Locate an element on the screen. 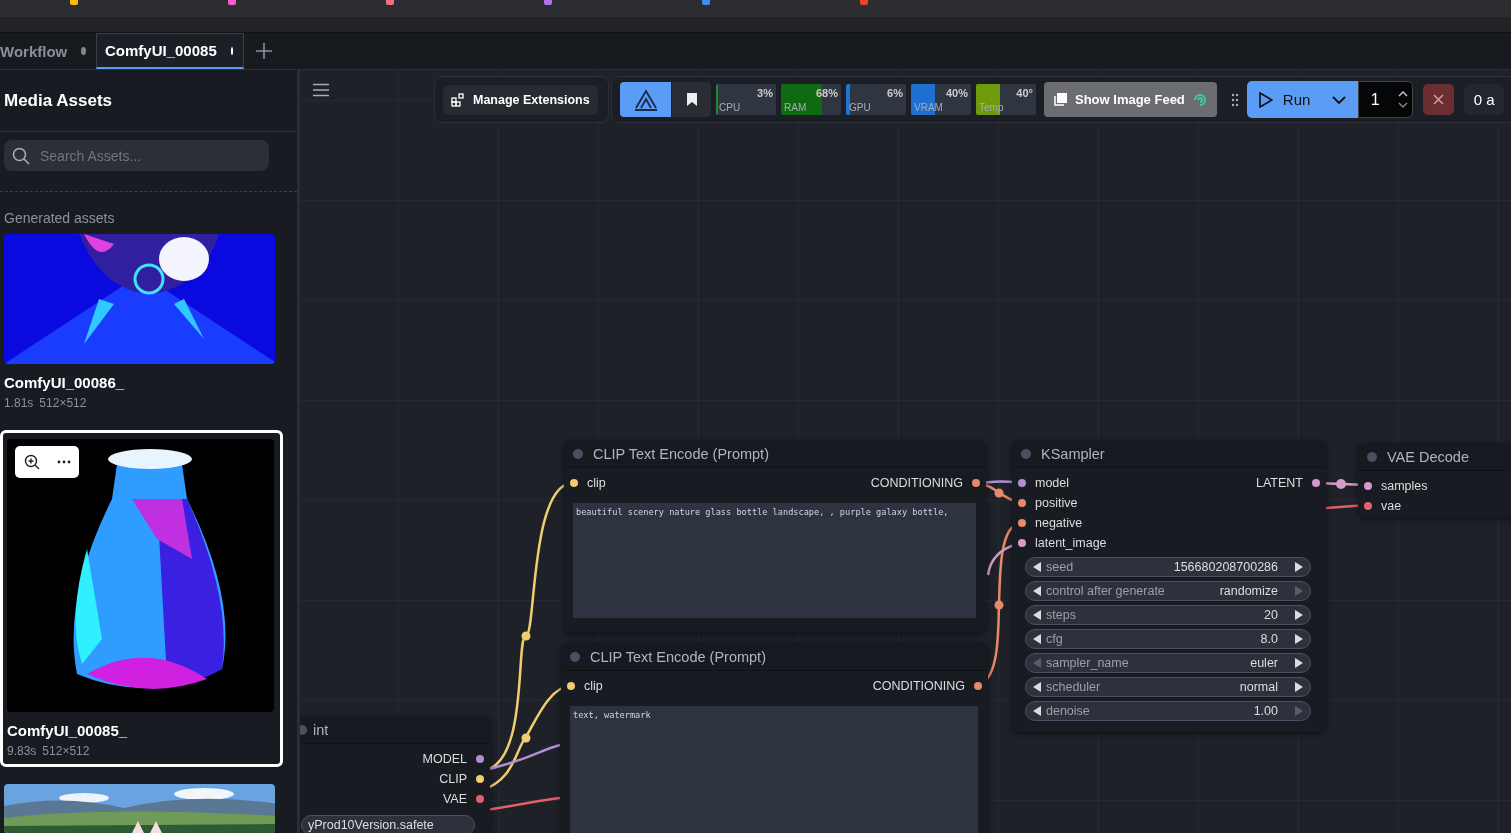  input-slot: model is located at coordinates (1044, 483).